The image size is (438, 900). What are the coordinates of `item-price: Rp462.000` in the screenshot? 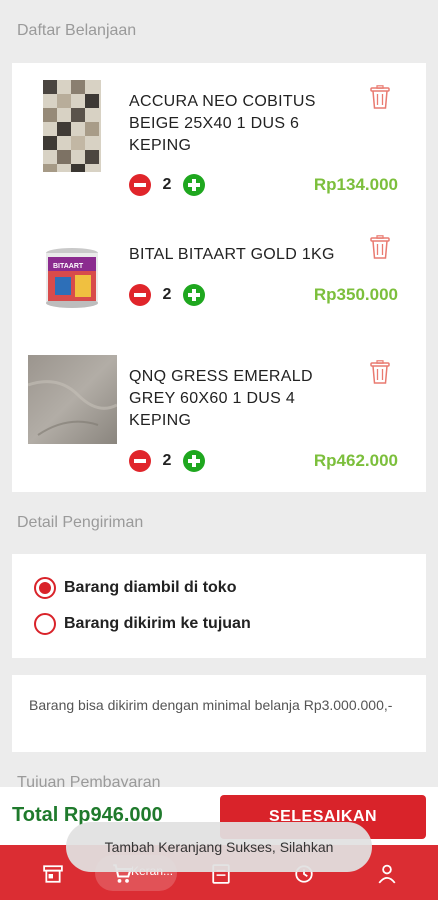 It's located at (355, 460).